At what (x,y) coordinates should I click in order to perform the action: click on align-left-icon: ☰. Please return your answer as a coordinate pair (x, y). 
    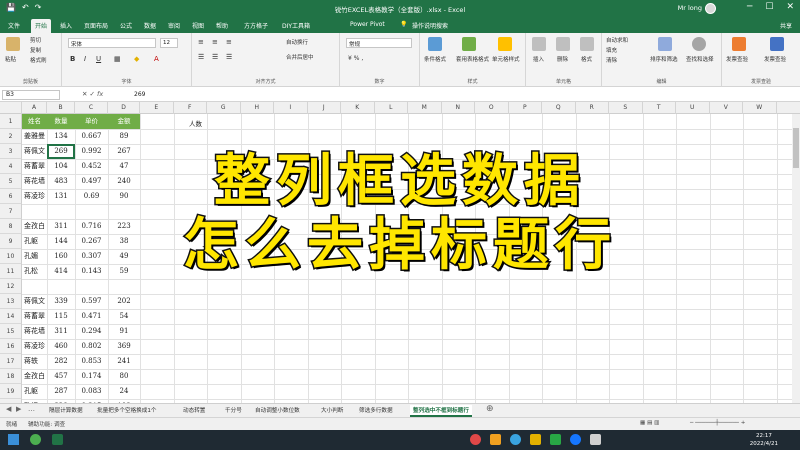
    Looking at the image, I should click on (201, 57).